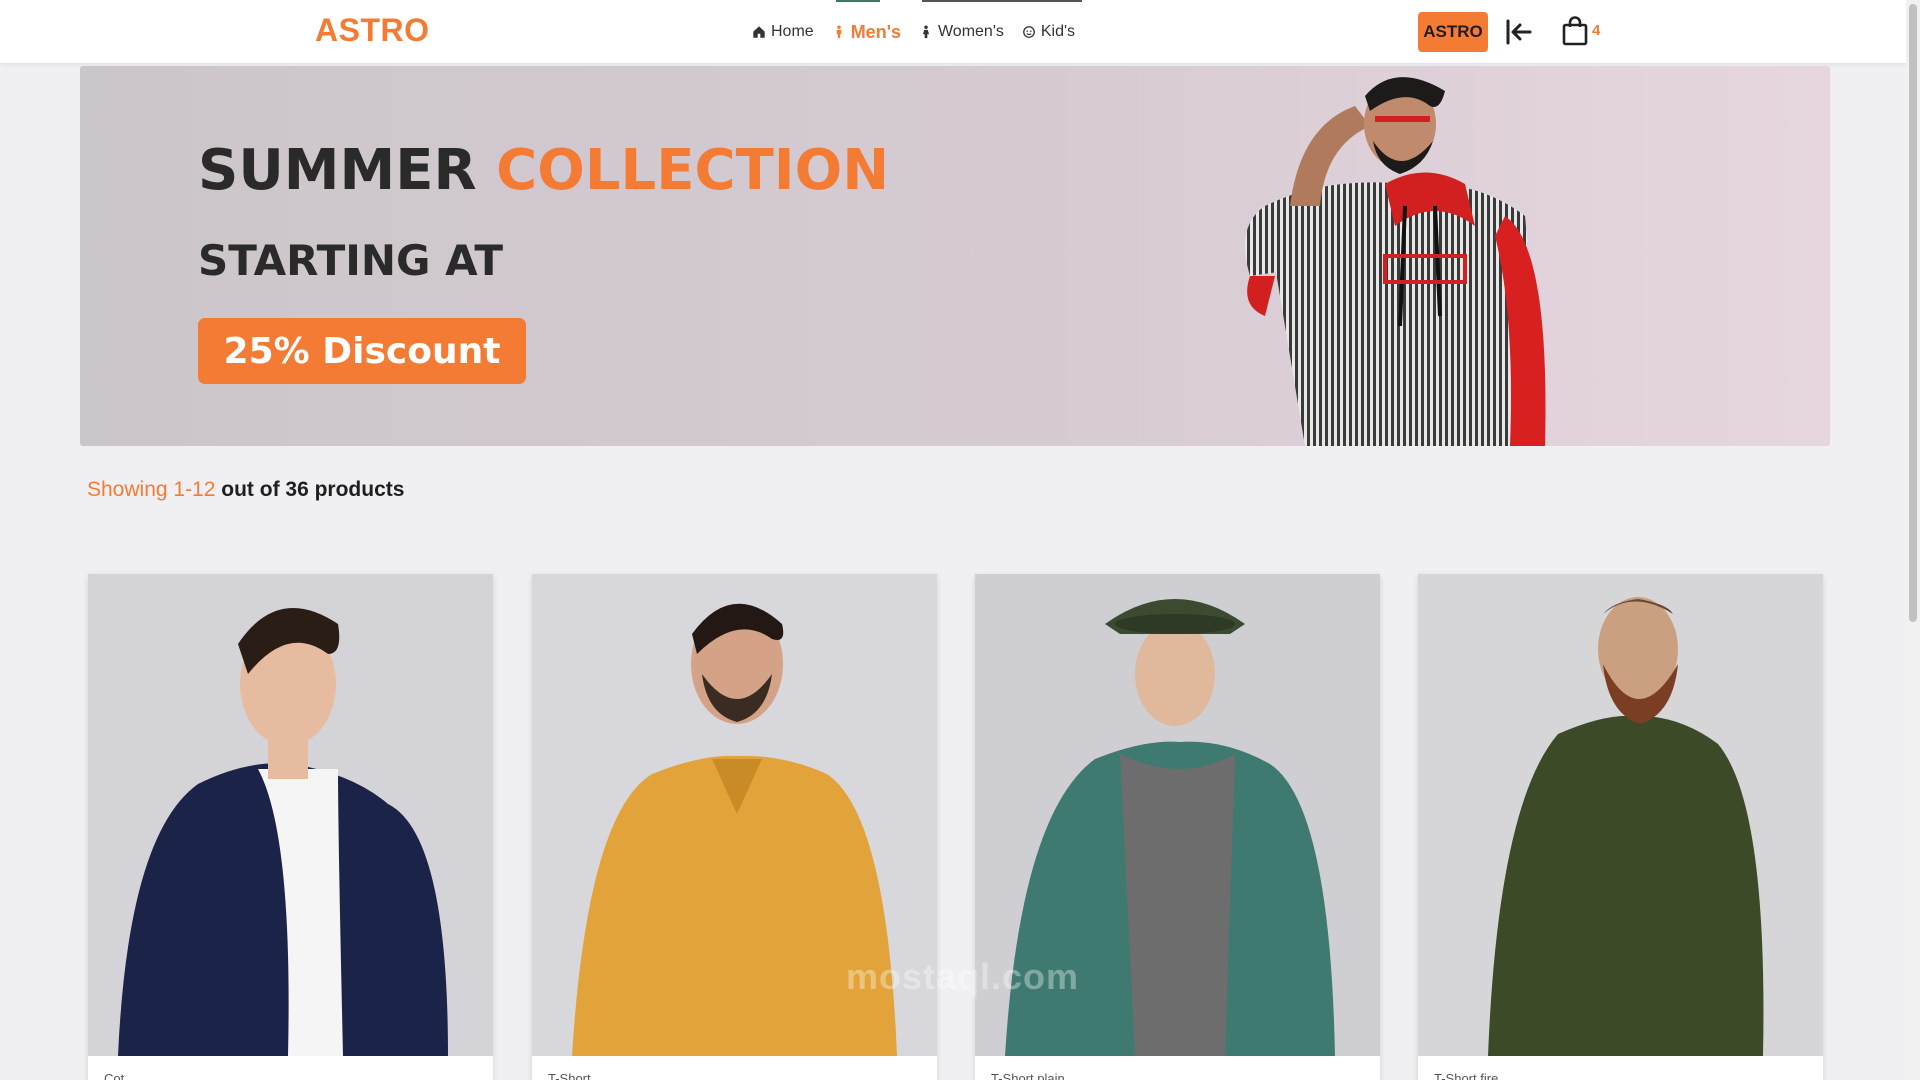  I want to click on hero-title: SUMMER COLLECTION, so click(543, 170).